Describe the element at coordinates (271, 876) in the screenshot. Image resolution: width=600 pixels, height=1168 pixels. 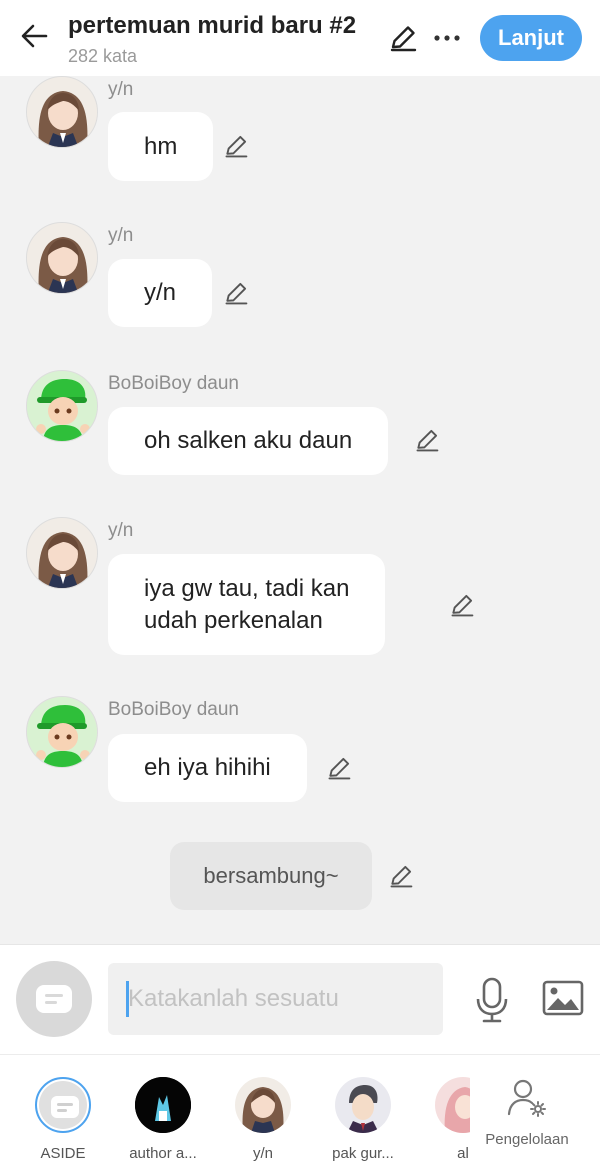
I see `narration-bubble: bersambung~` at that location.